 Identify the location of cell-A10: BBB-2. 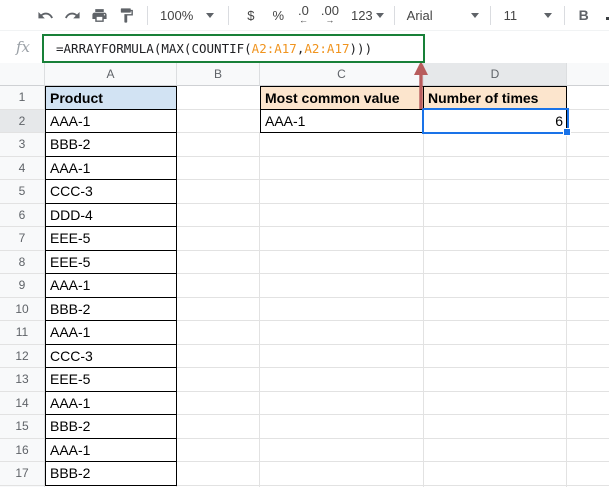
(111, 310).